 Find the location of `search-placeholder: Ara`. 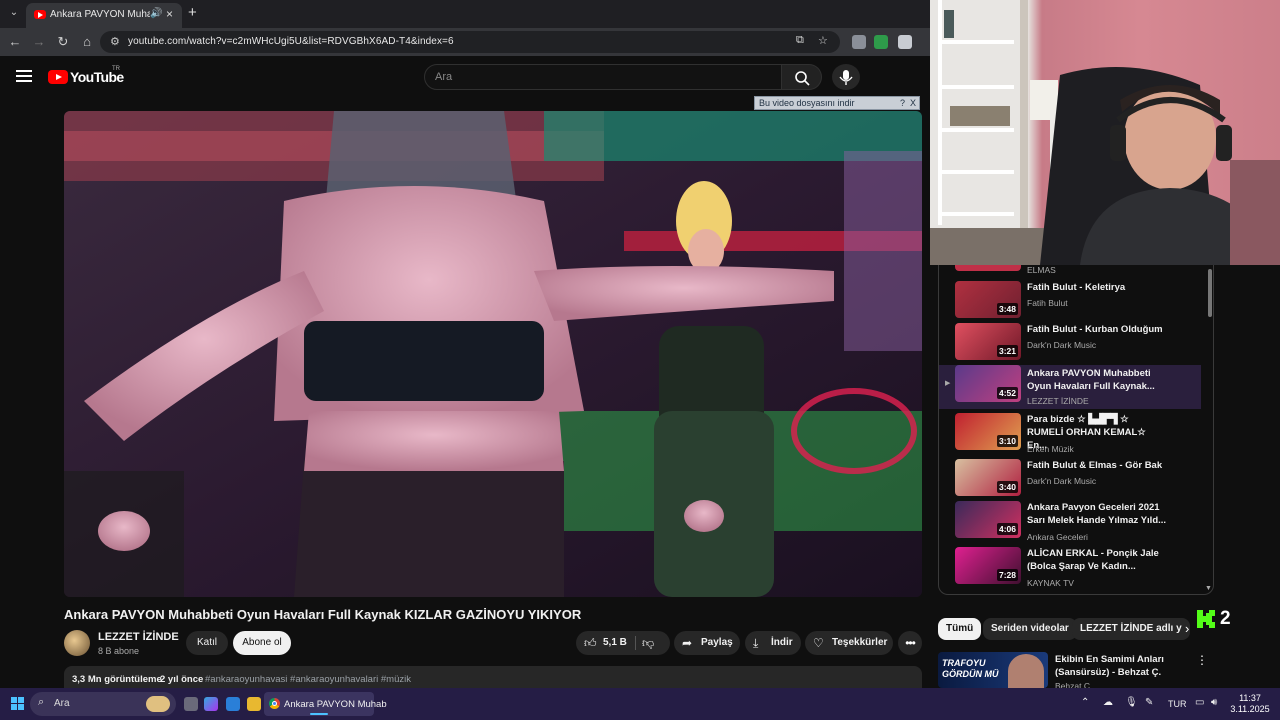

search-placeholder: Ara is located at coordinates (444, 77).